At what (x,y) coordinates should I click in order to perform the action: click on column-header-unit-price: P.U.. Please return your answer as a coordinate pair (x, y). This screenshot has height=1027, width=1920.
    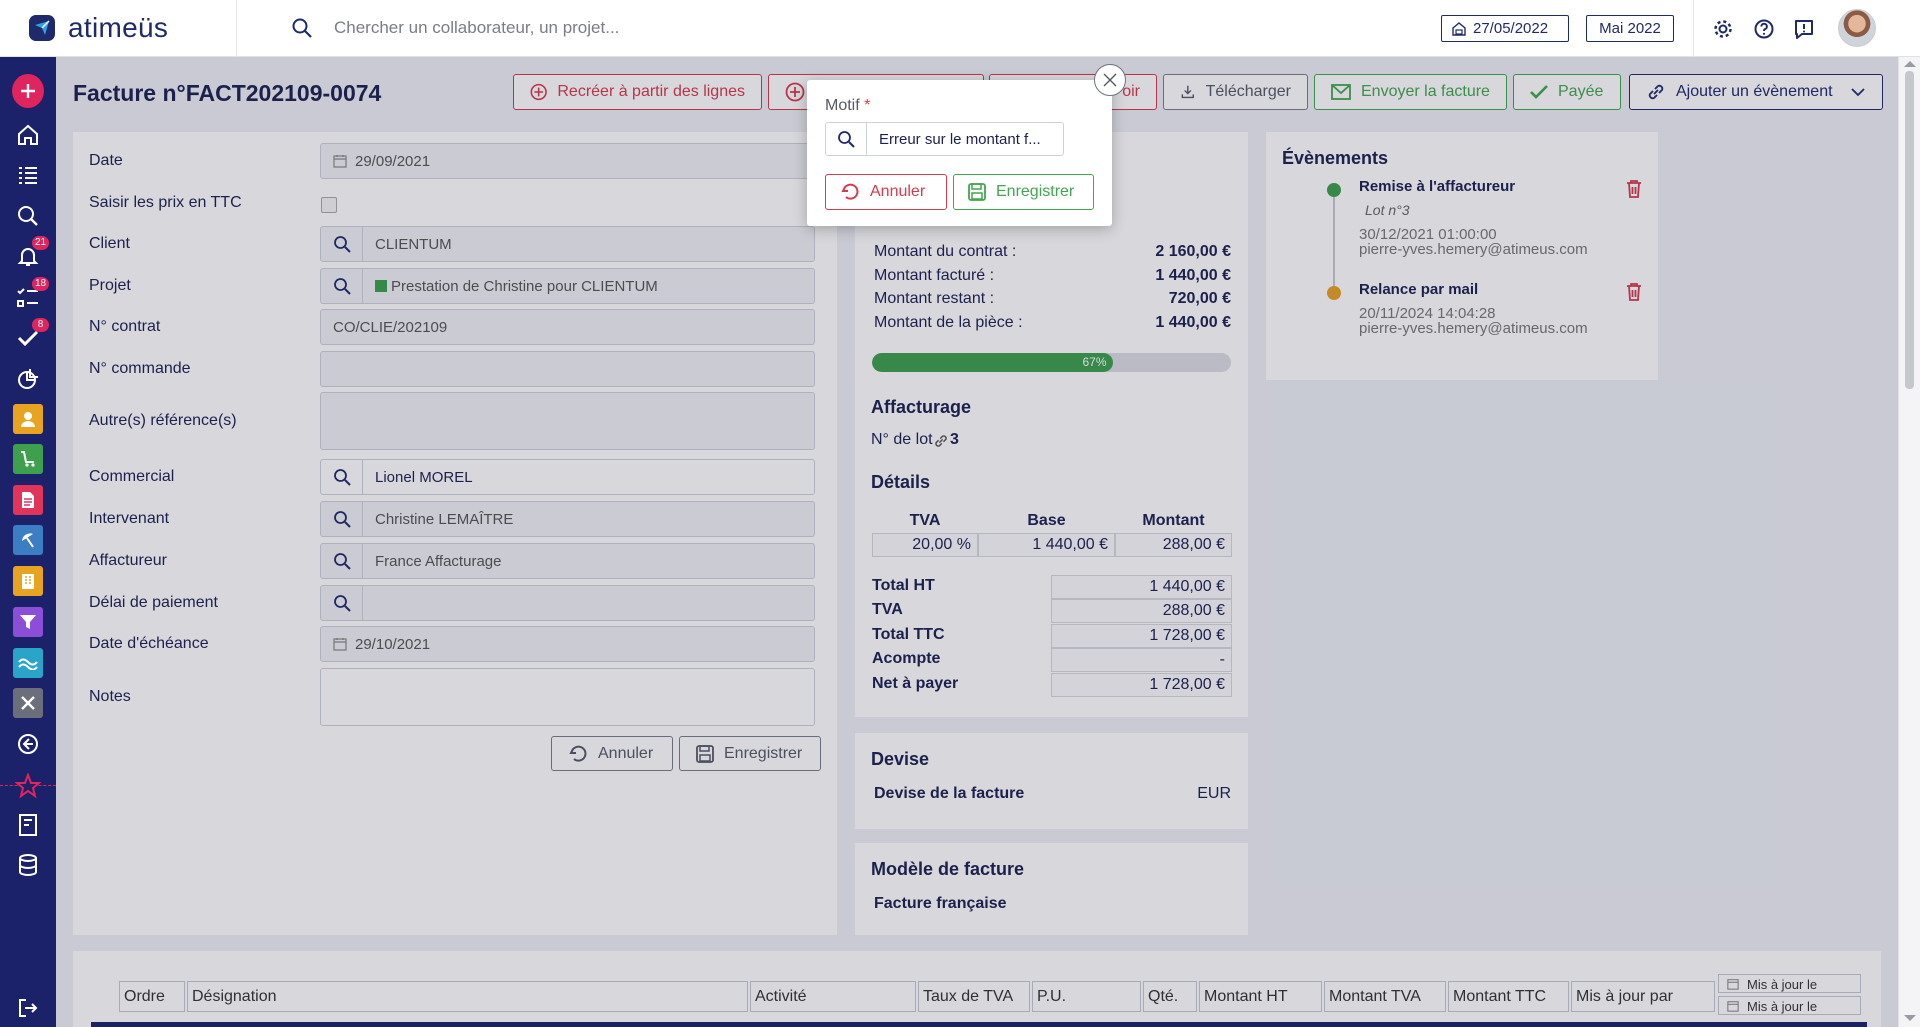
    Looking at the image, I should click on (1086, 996).